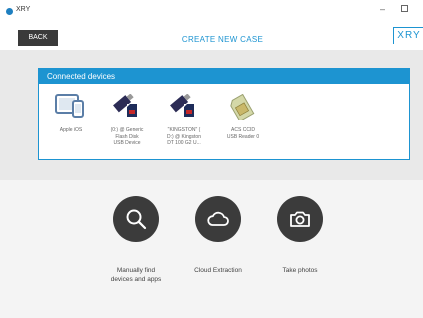 The width and height of the screenshot is (423, 318). I want to click on device-label: Apple iOS, so click(71, 130).